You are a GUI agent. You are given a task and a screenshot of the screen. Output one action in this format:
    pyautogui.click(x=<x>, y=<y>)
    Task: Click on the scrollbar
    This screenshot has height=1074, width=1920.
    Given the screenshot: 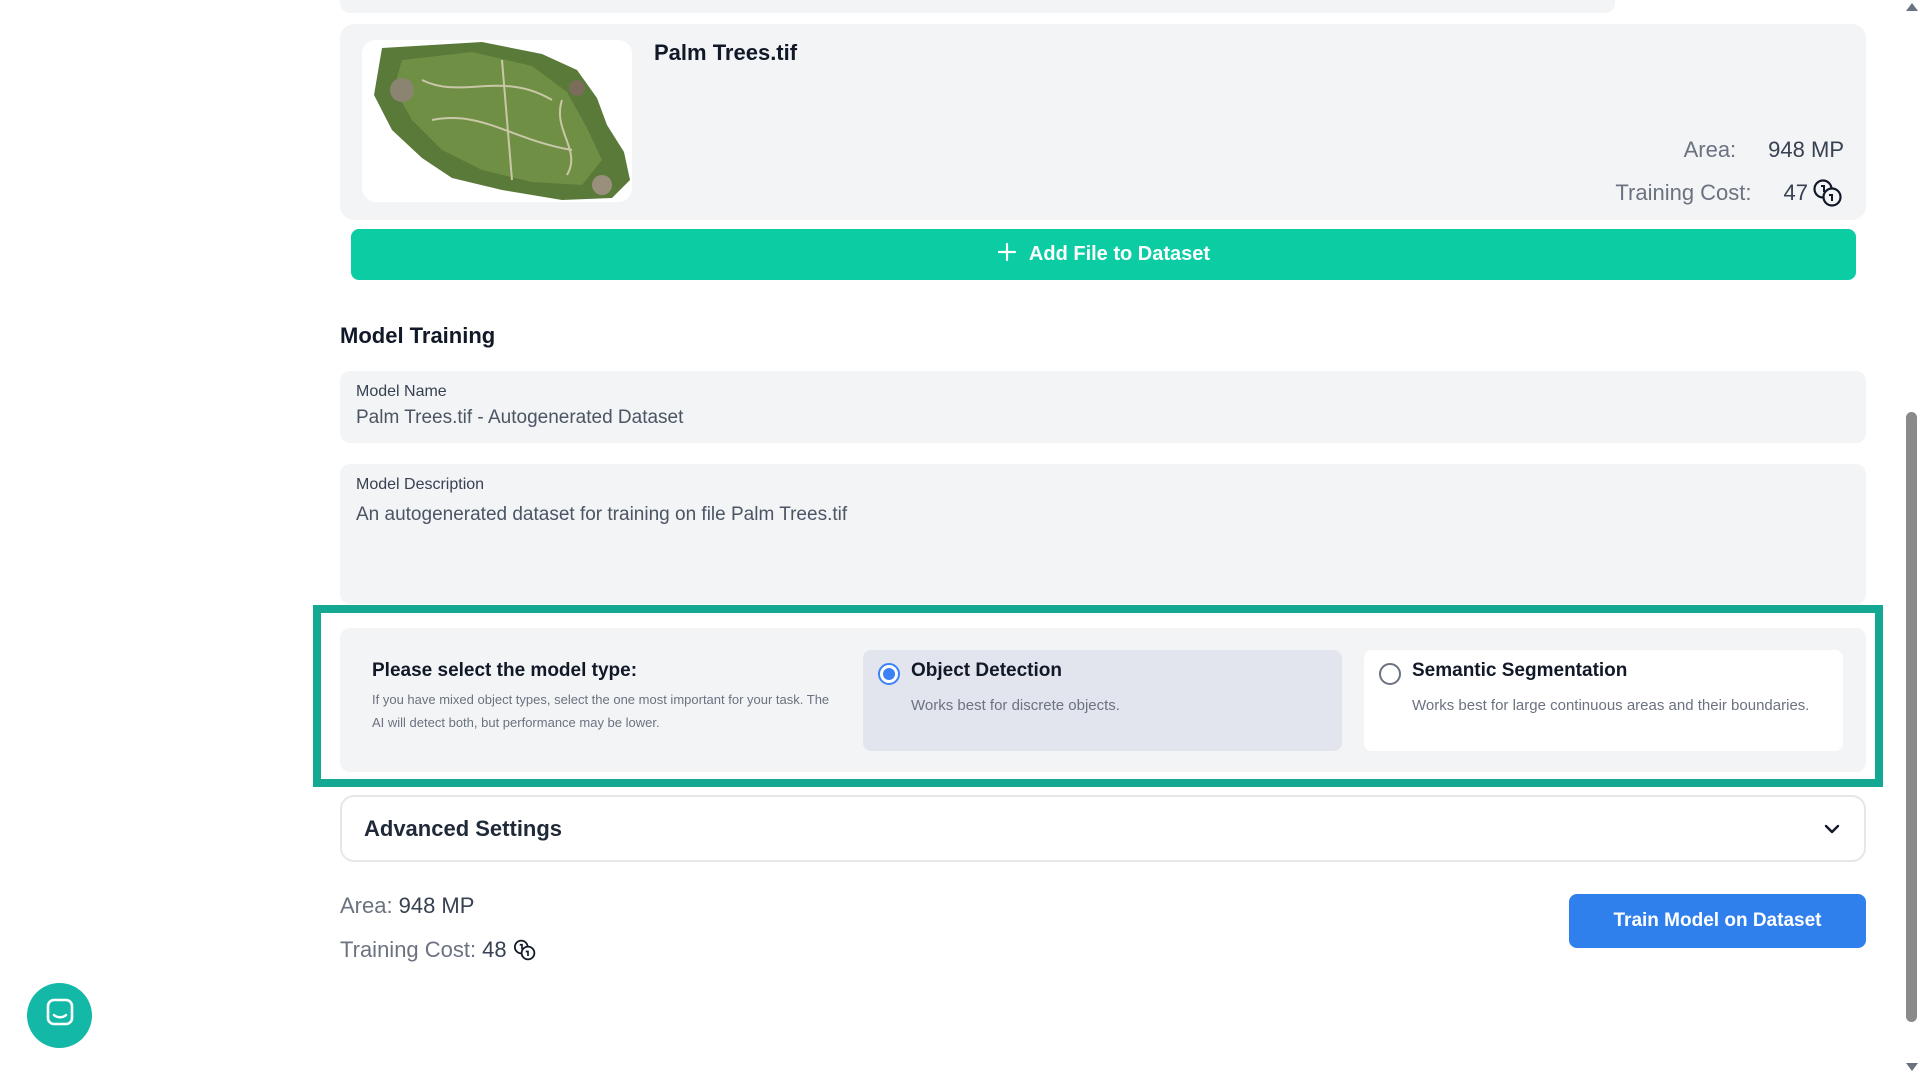 What is the action you would take?
    pyautogui.click(x=1911, y=537)
    